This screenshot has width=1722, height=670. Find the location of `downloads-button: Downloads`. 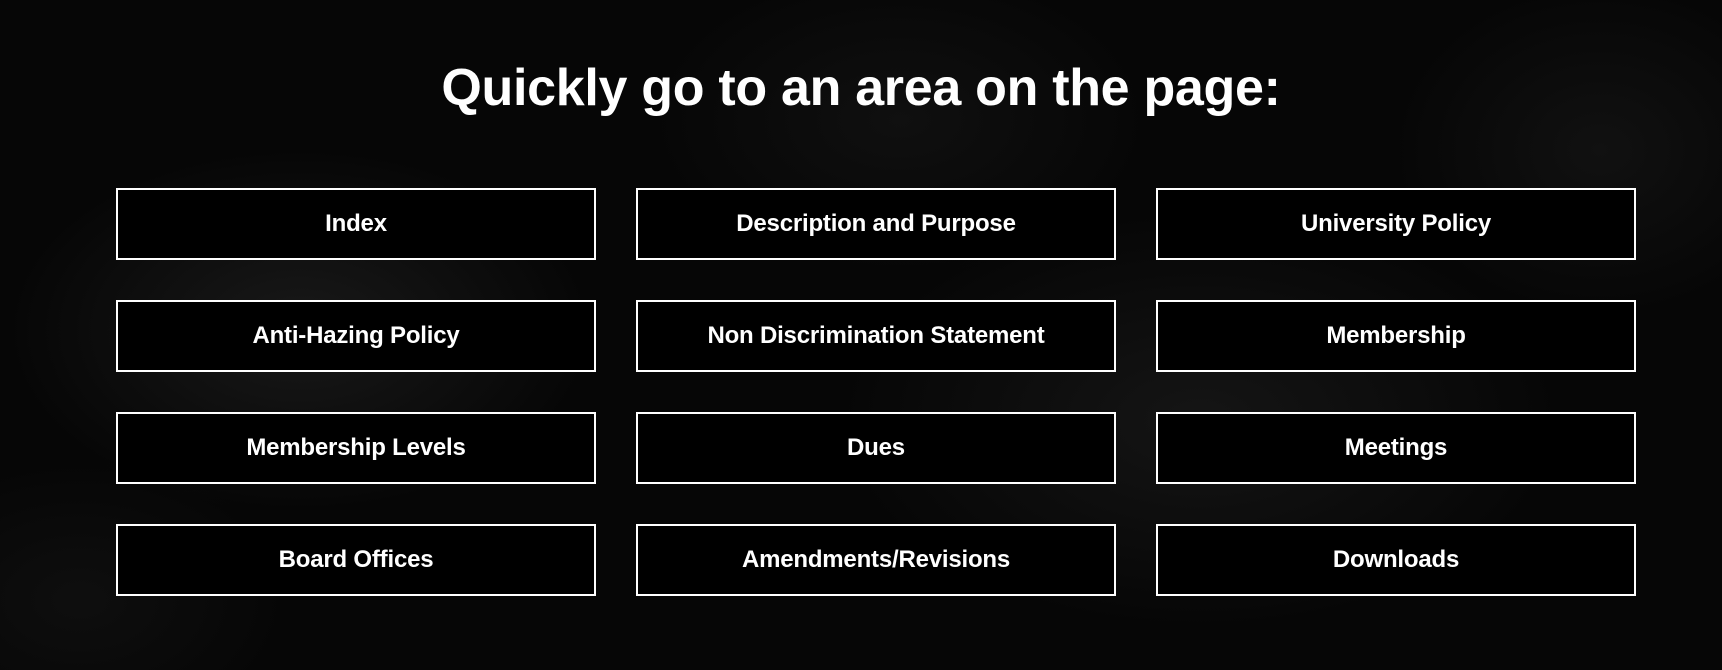

downloads-button: Downloads is located at coordinates (1396, 560).